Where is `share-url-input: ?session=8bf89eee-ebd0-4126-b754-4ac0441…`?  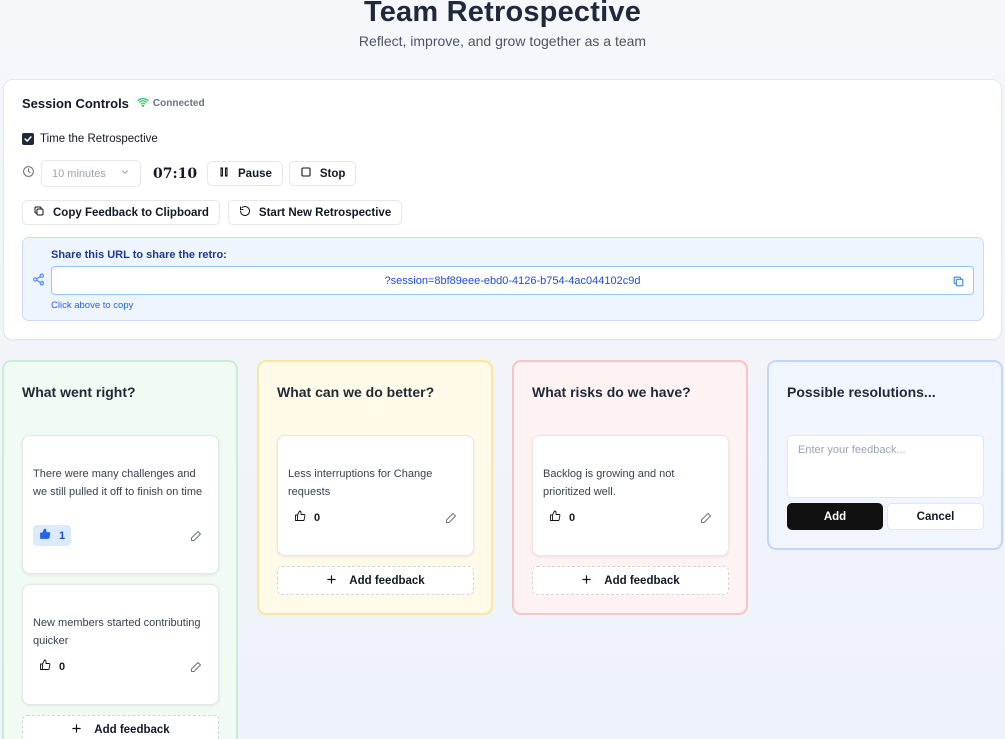
share-url-input: ?session=8bf89eee-ebd0-4126-b754-4ac0441… is located at coordinates (512, 280).